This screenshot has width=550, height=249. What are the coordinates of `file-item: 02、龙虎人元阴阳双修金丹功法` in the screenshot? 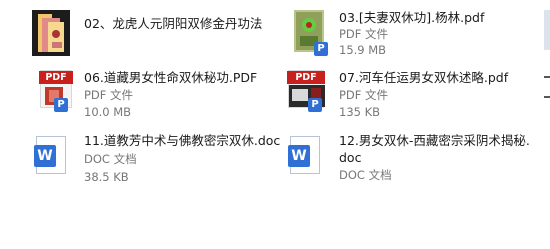 It's located at (140, 31).